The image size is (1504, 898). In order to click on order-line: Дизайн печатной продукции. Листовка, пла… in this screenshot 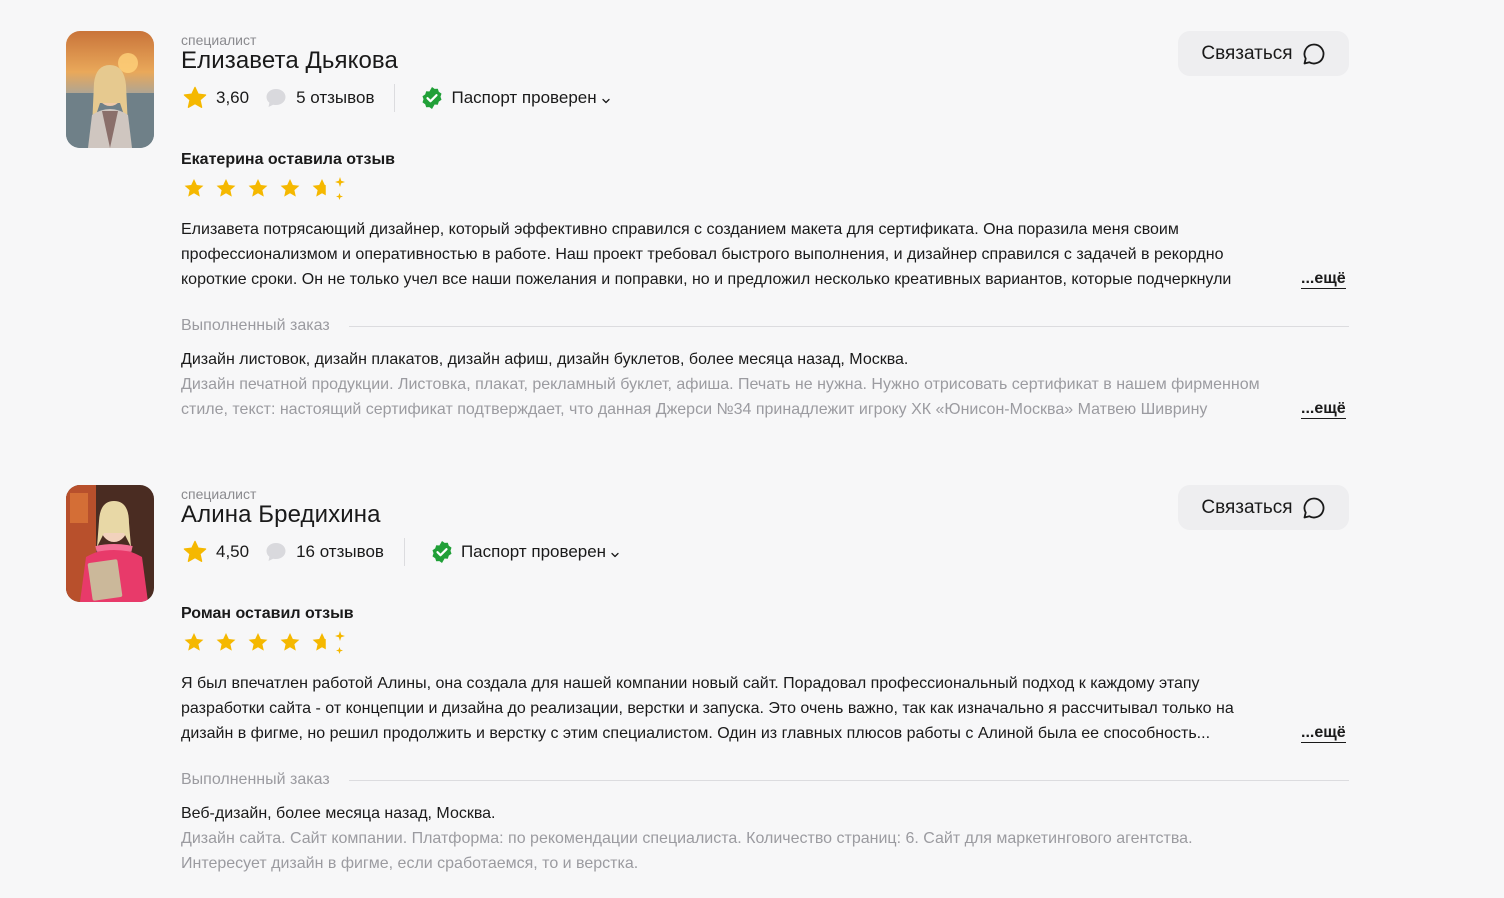, I will do `click(720, 384)`.